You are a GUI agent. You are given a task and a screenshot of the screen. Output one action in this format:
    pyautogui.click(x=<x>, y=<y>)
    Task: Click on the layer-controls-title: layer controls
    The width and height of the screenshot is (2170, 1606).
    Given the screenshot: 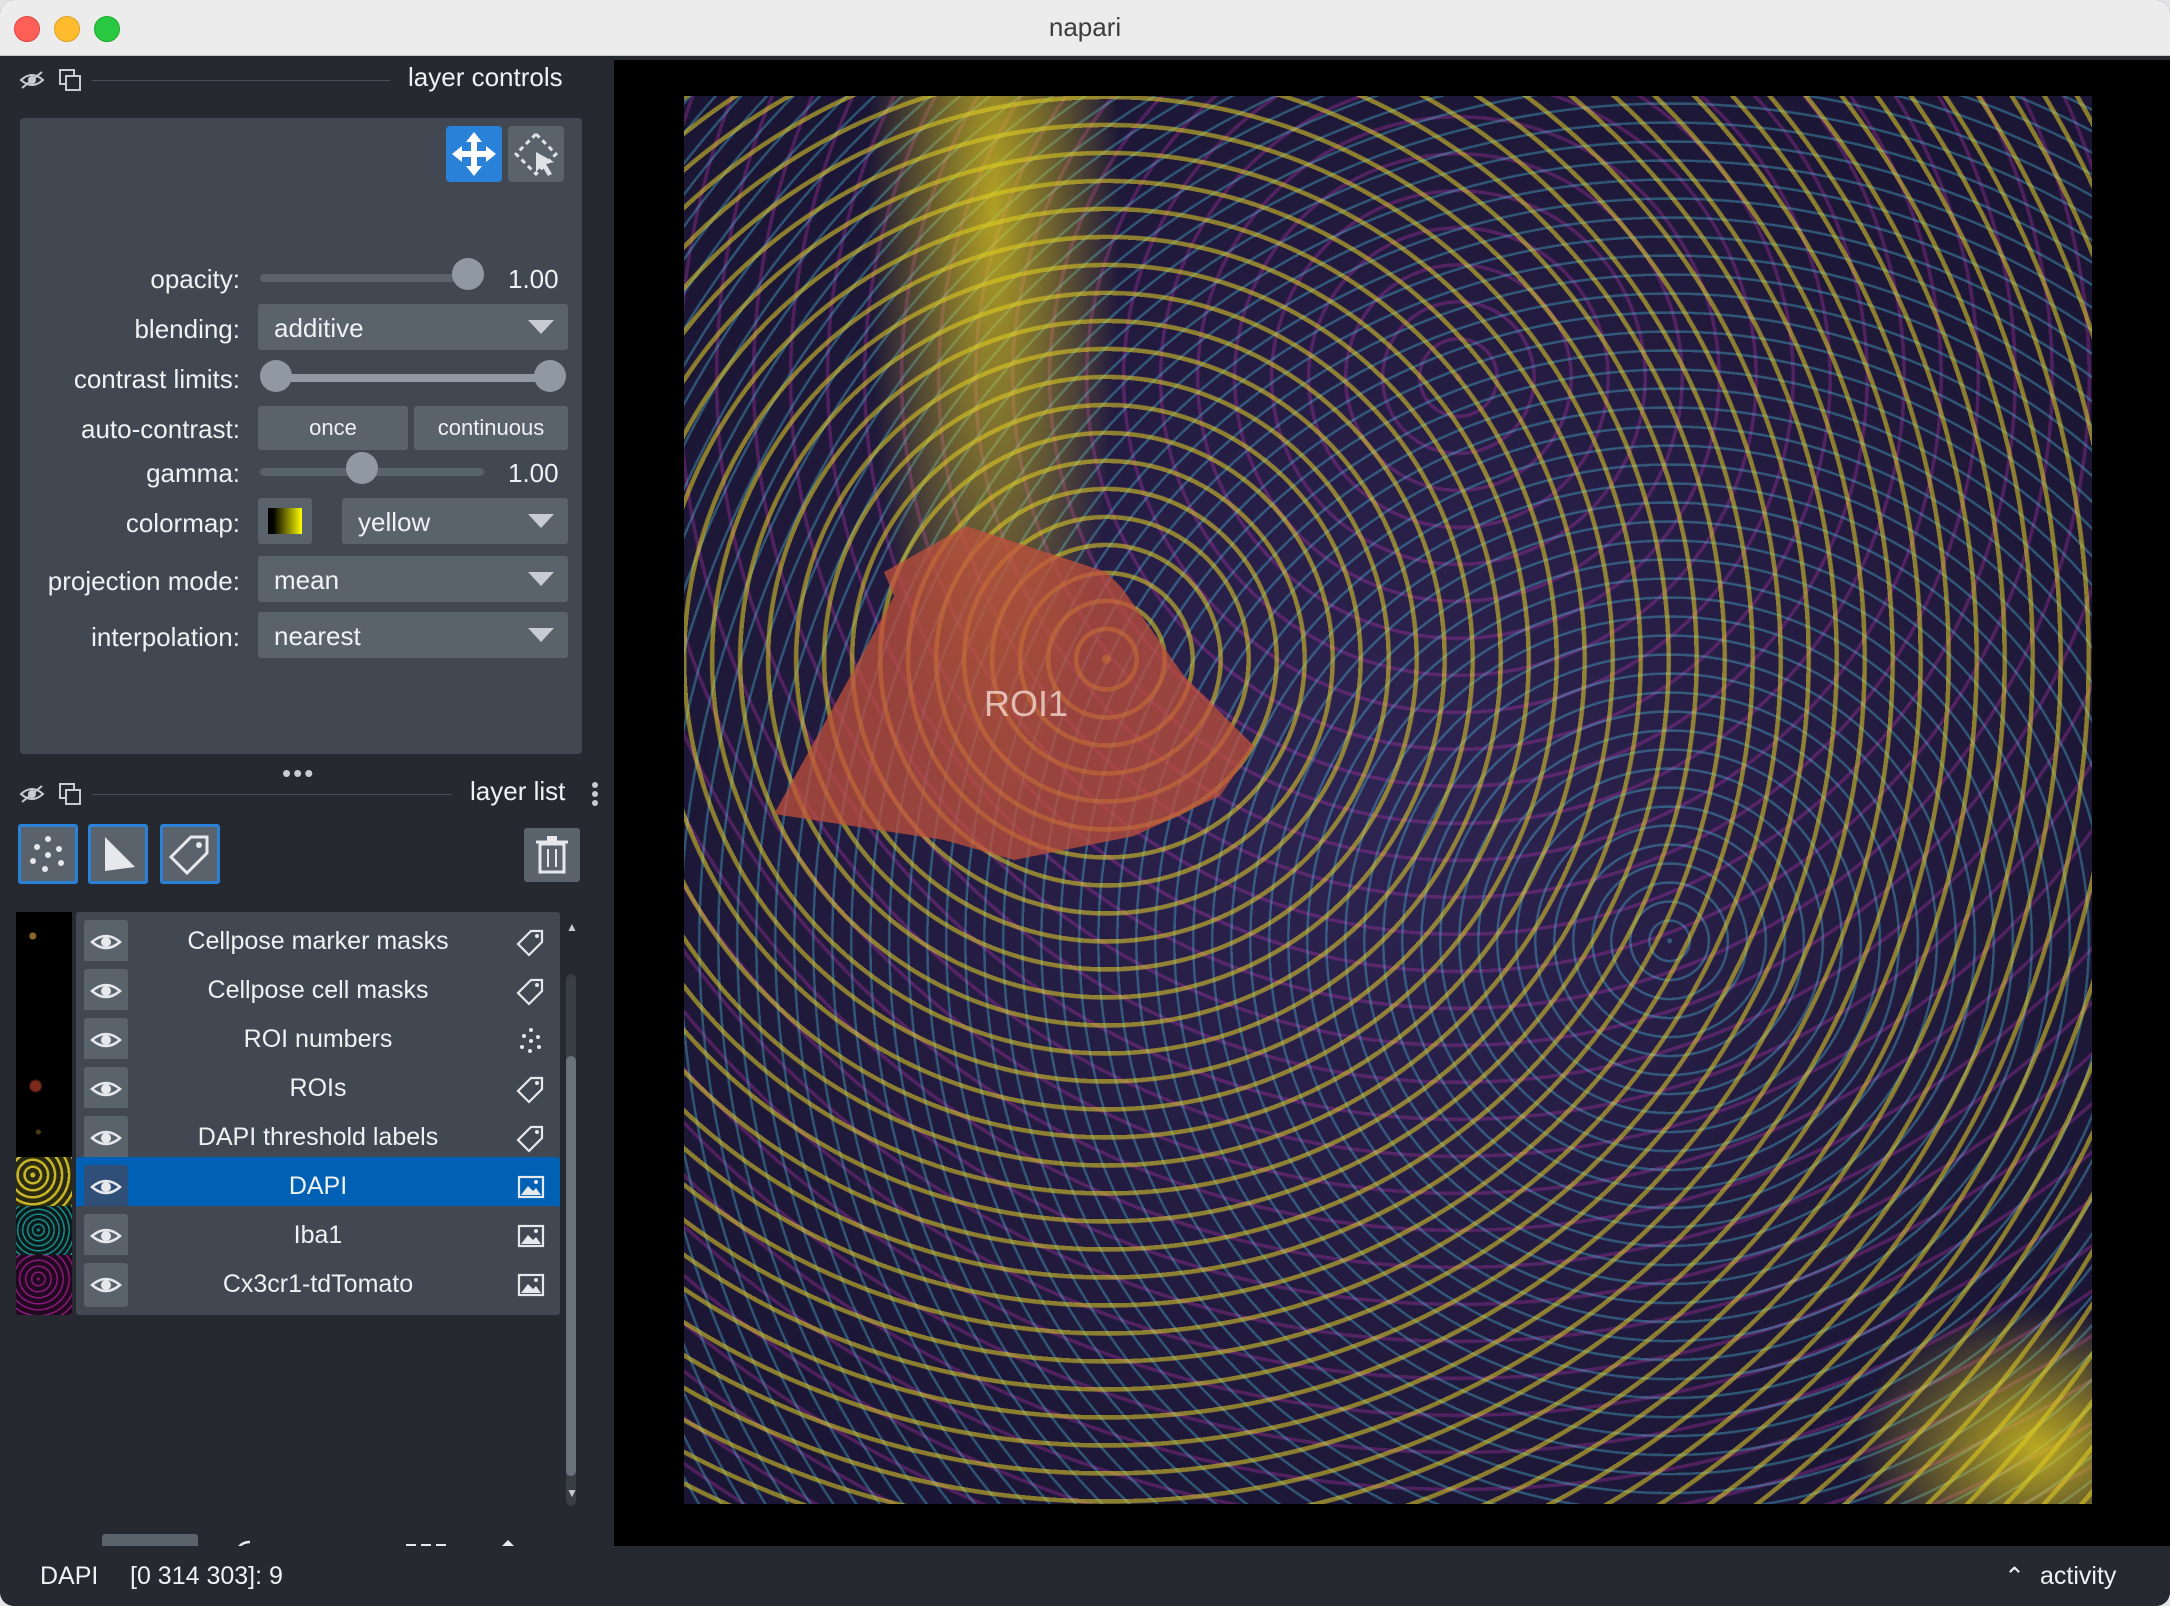 What is the action you would take?
    pyautogui.click(x=485, y=77)
    